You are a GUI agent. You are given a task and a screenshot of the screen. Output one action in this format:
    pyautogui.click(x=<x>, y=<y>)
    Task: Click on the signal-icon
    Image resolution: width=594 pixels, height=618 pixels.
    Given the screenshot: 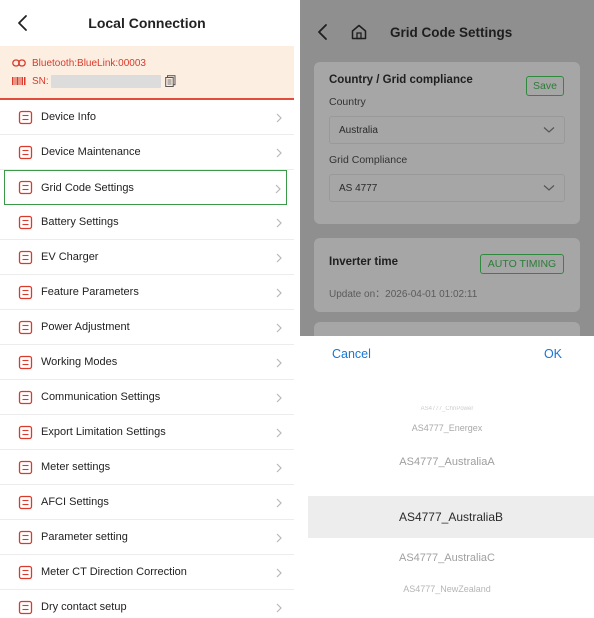 What is the action you would take?
    pyautogui.click(x=25, y=397)
    